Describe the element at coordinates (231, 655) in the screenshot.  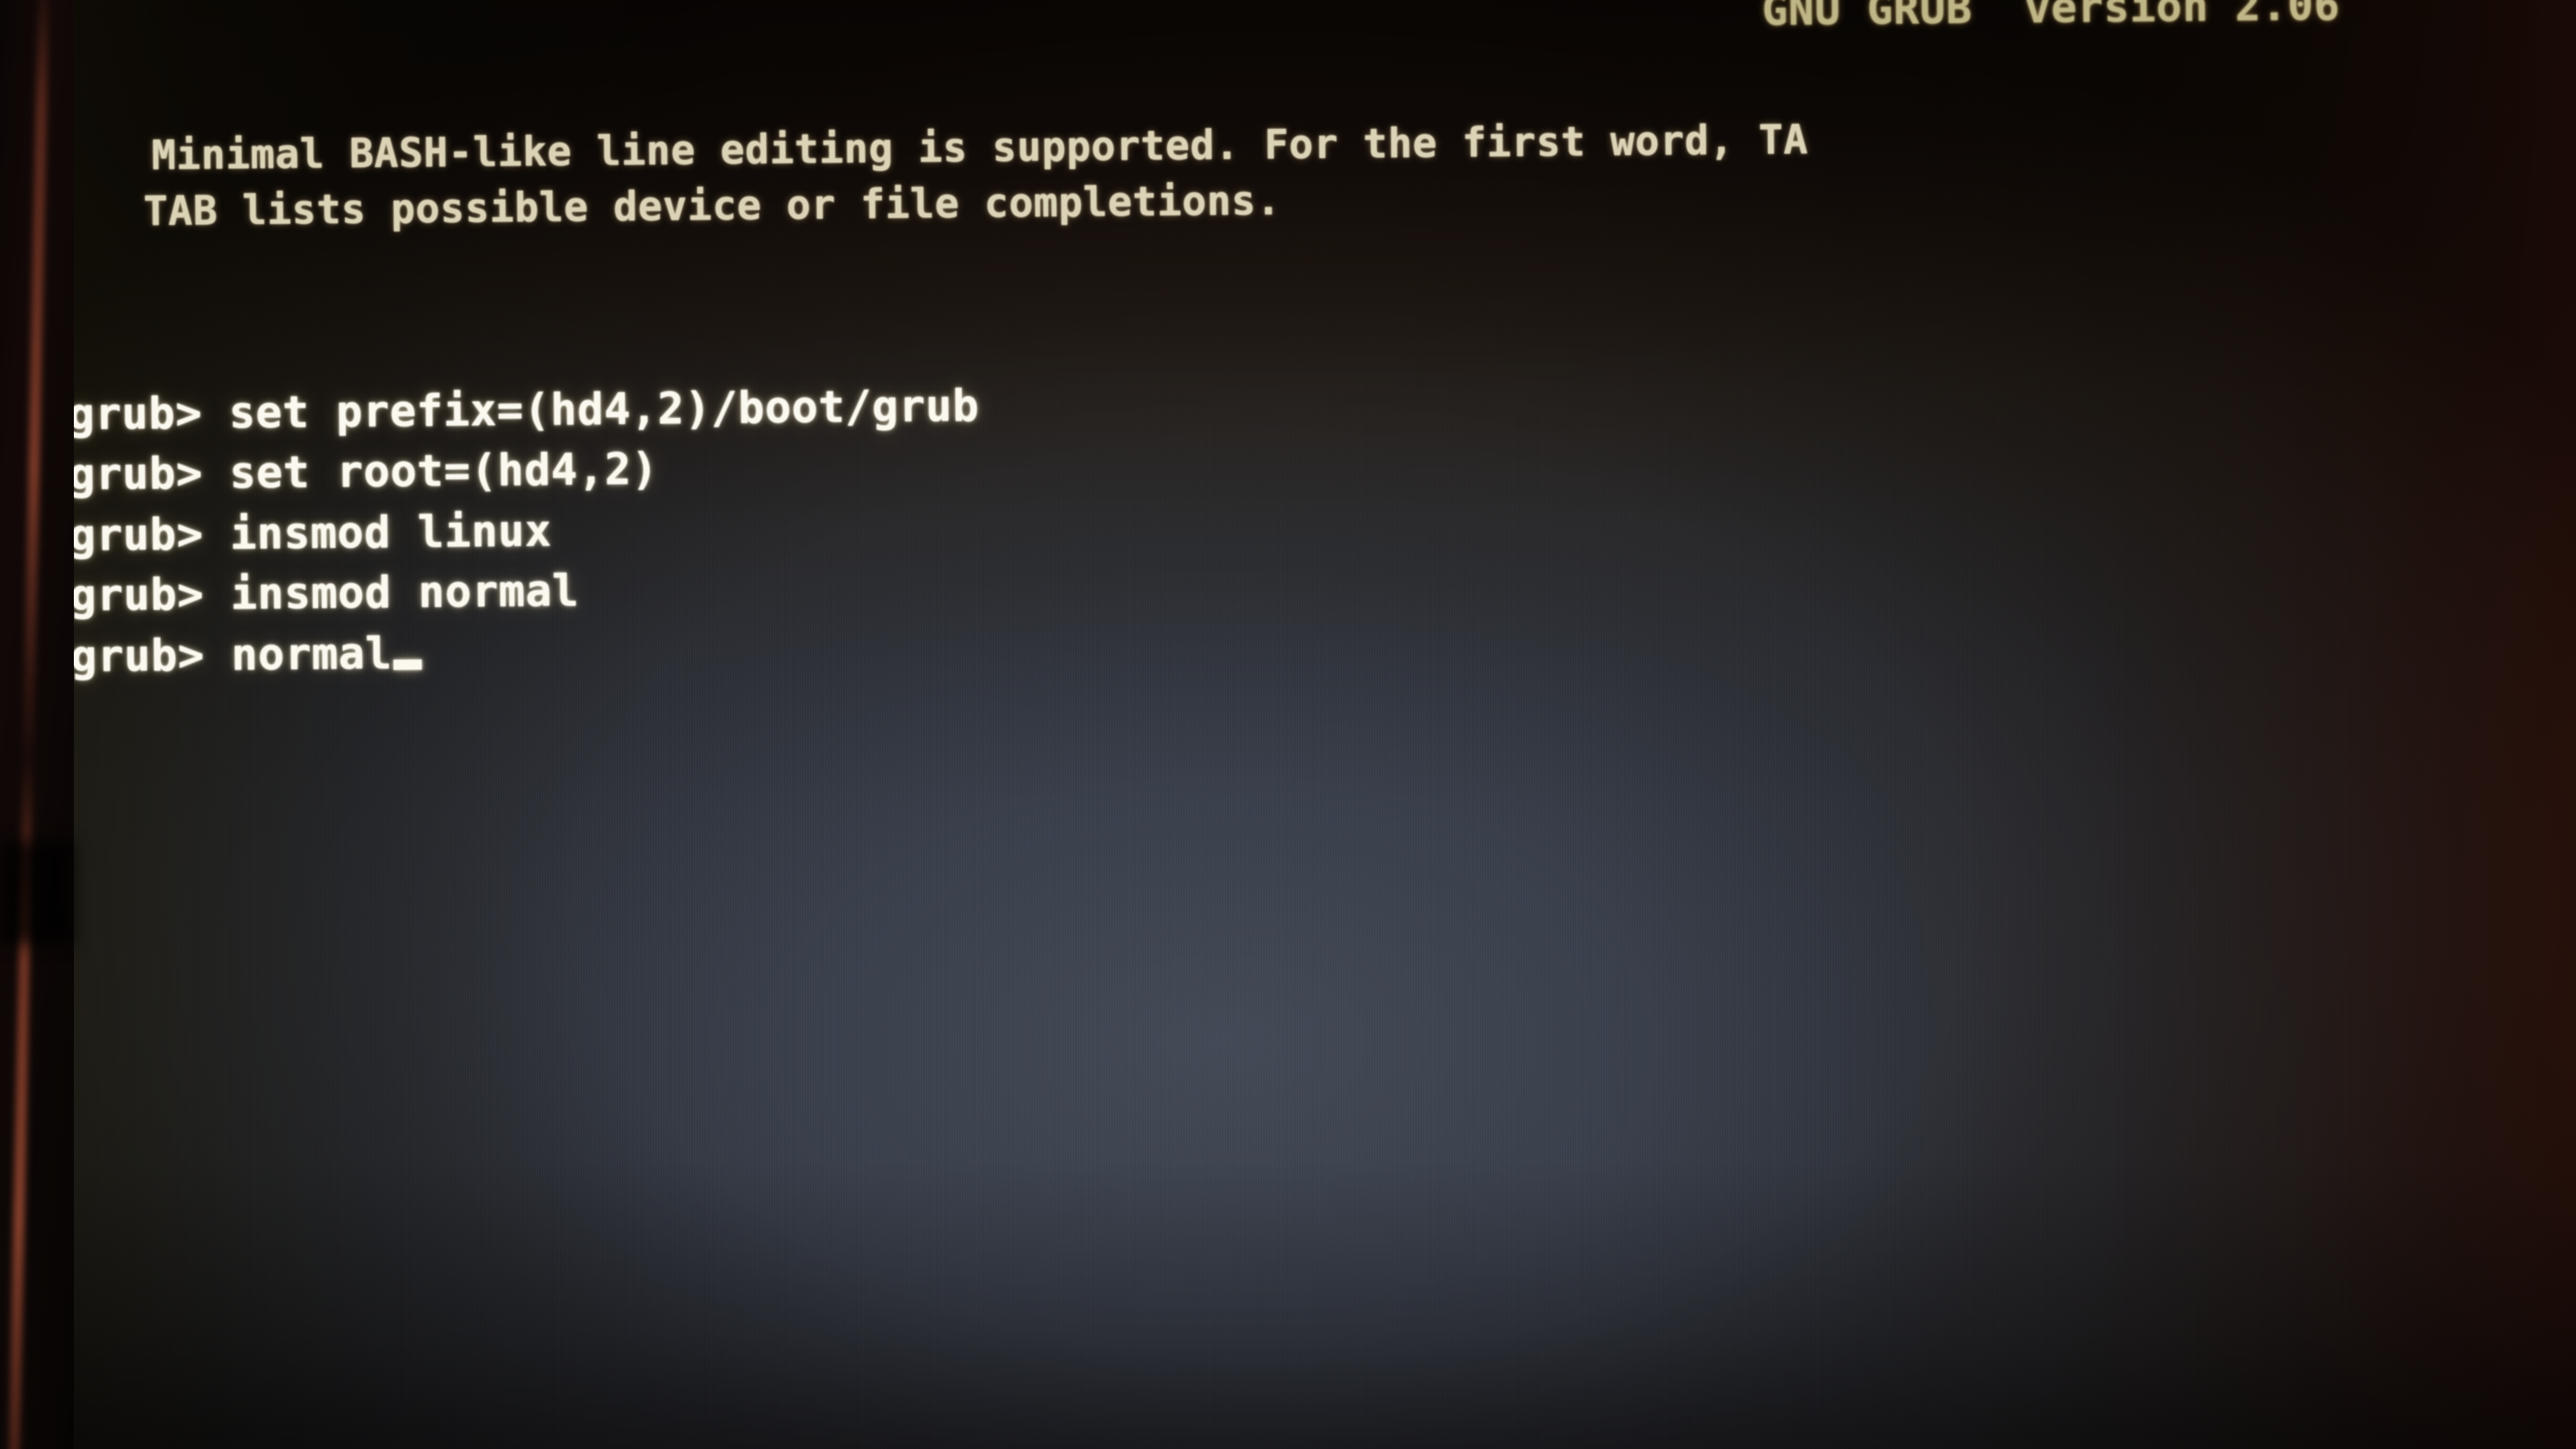
I see `console-current-input: grub> normal` at that location.